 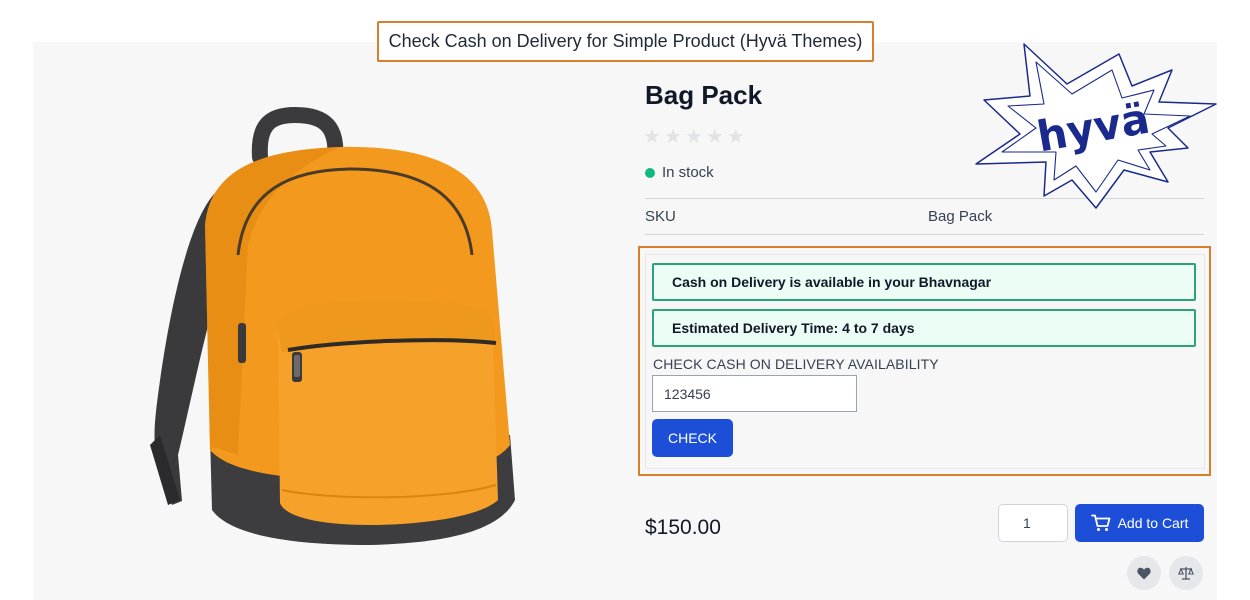 I want to click on rating-stars: ★ ★ ★ ★ ★, so click(x=694, y=137).